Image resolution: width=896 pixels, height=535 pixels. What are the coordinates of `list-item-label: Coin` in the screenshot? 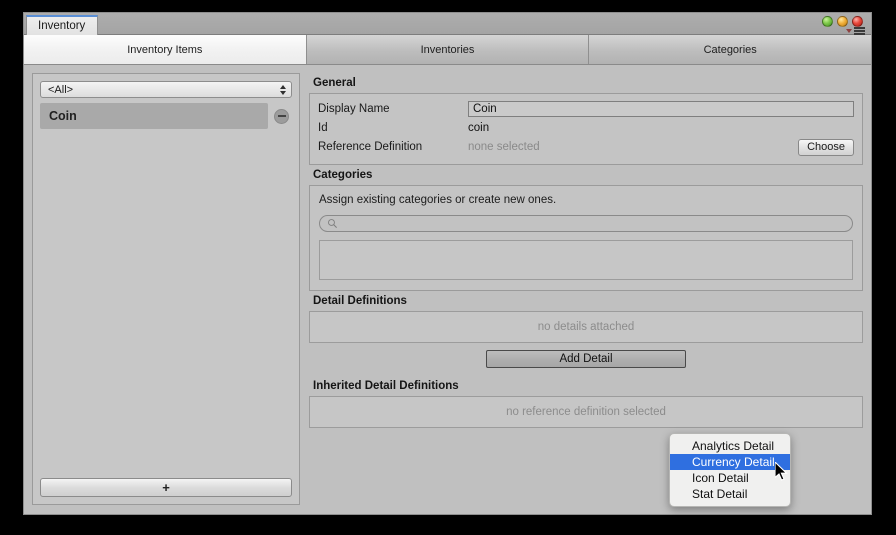 It's located at (63, 116).